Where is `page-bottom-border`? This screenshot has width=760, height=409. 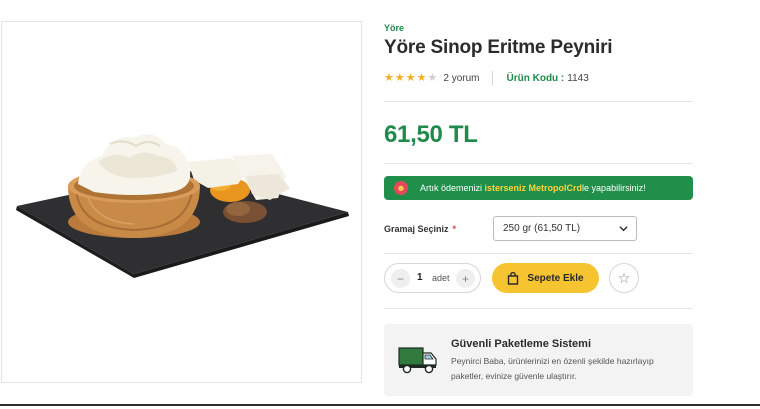 page-bottom-border is located at coordinates (380, 405).